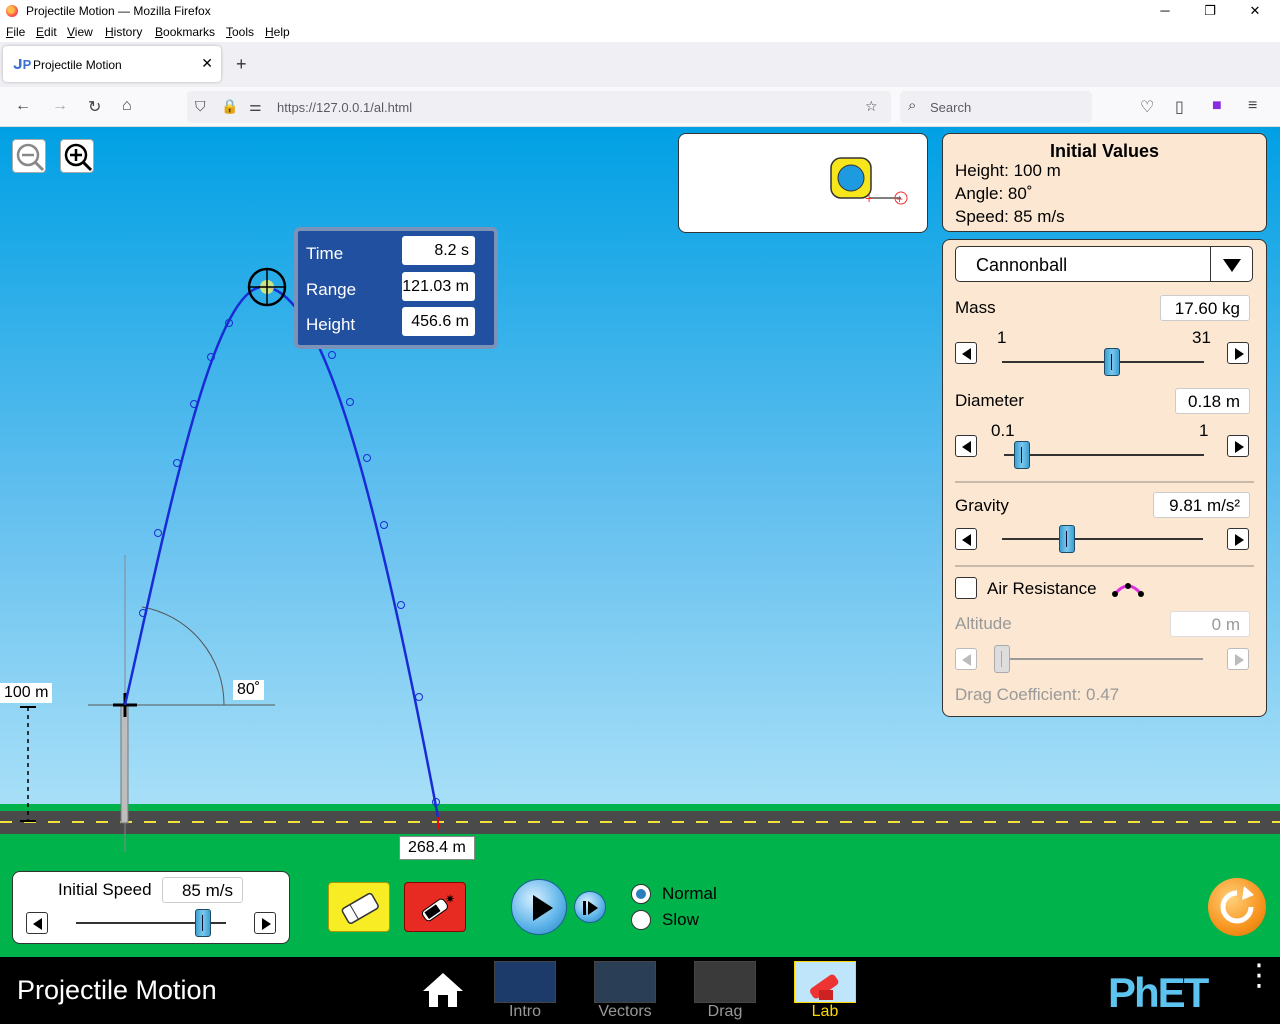 The image size is (1280, 1024). Describe the element at coordinates (951, 107) in the screenshot. I see `search-placeholder: Search` at that location.